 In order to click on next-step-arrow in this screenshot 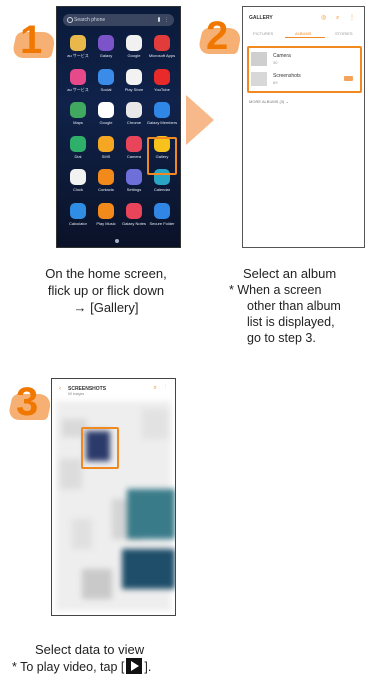, I will do `click(200, 120)`.